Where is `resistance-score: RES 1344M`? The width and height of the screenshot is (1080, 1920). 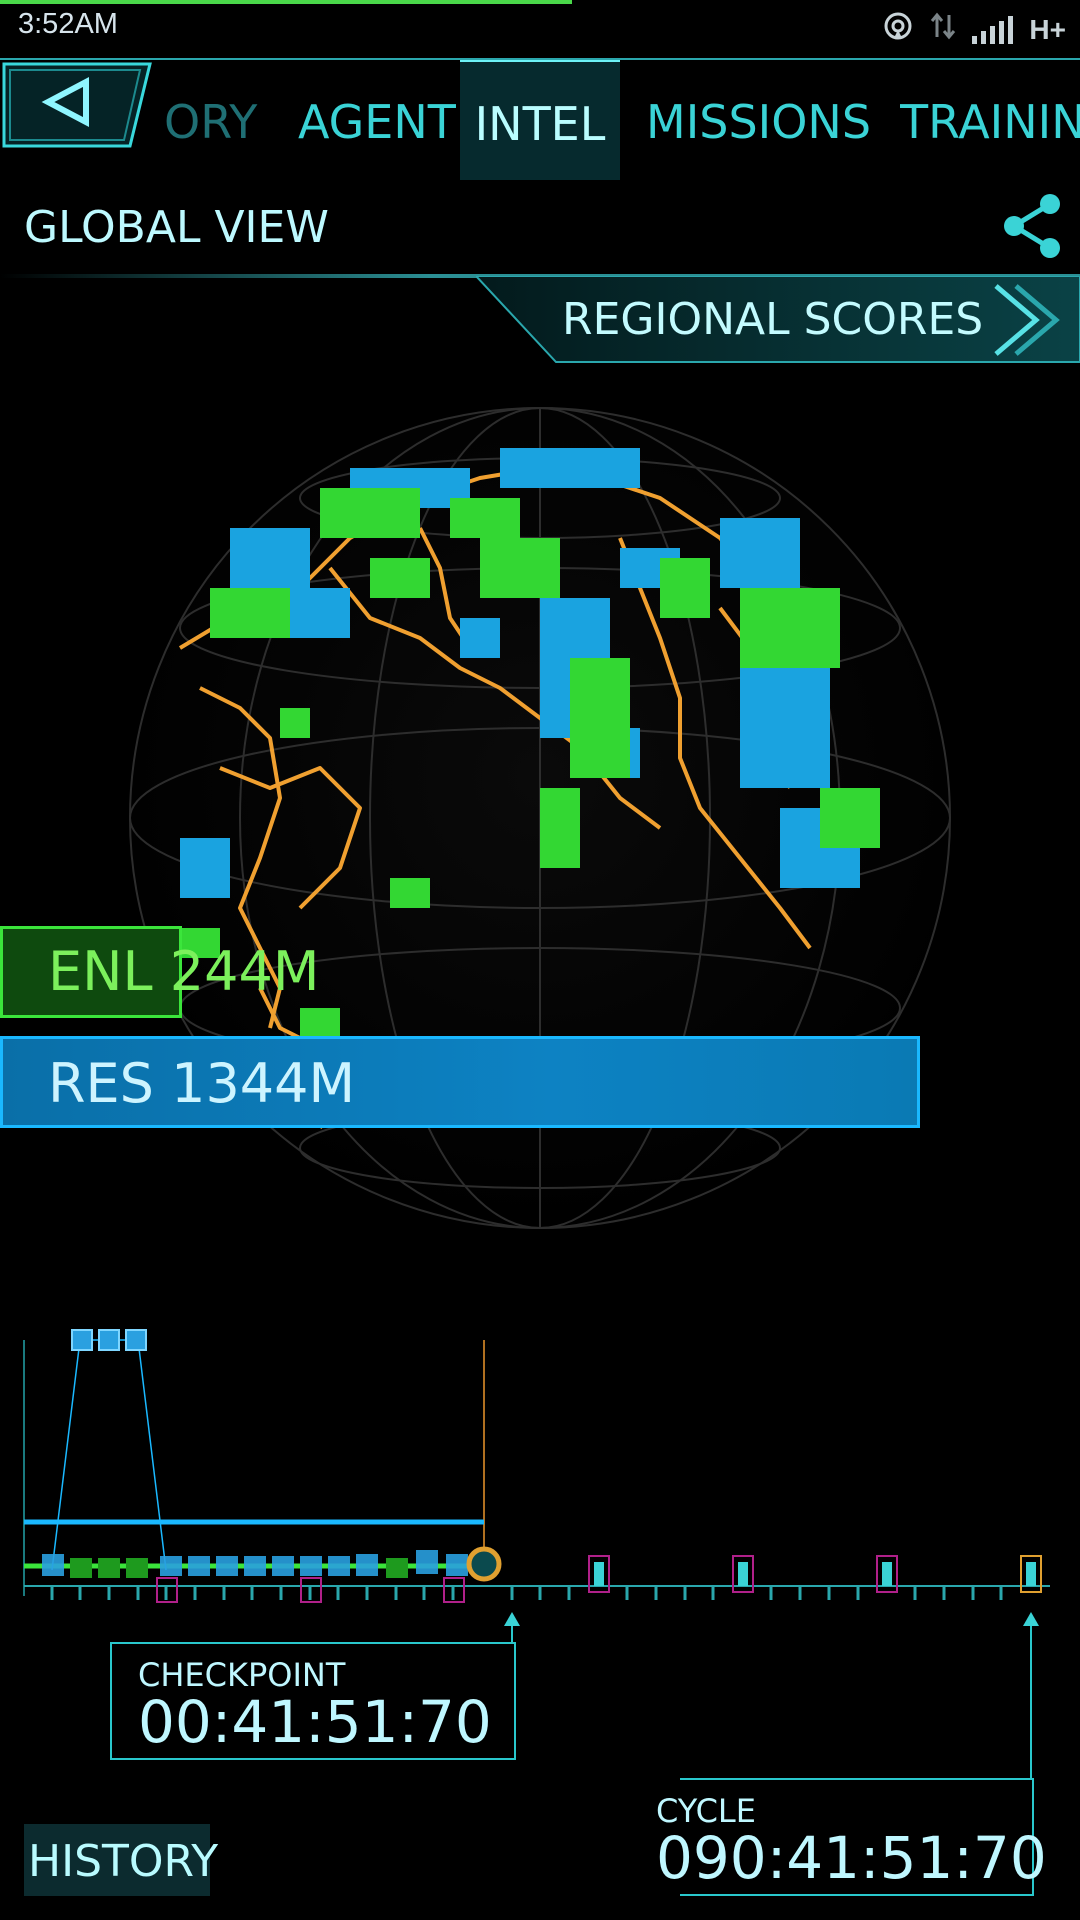
resistance-score: RES 1344M is located at coordinates (202, 1083).